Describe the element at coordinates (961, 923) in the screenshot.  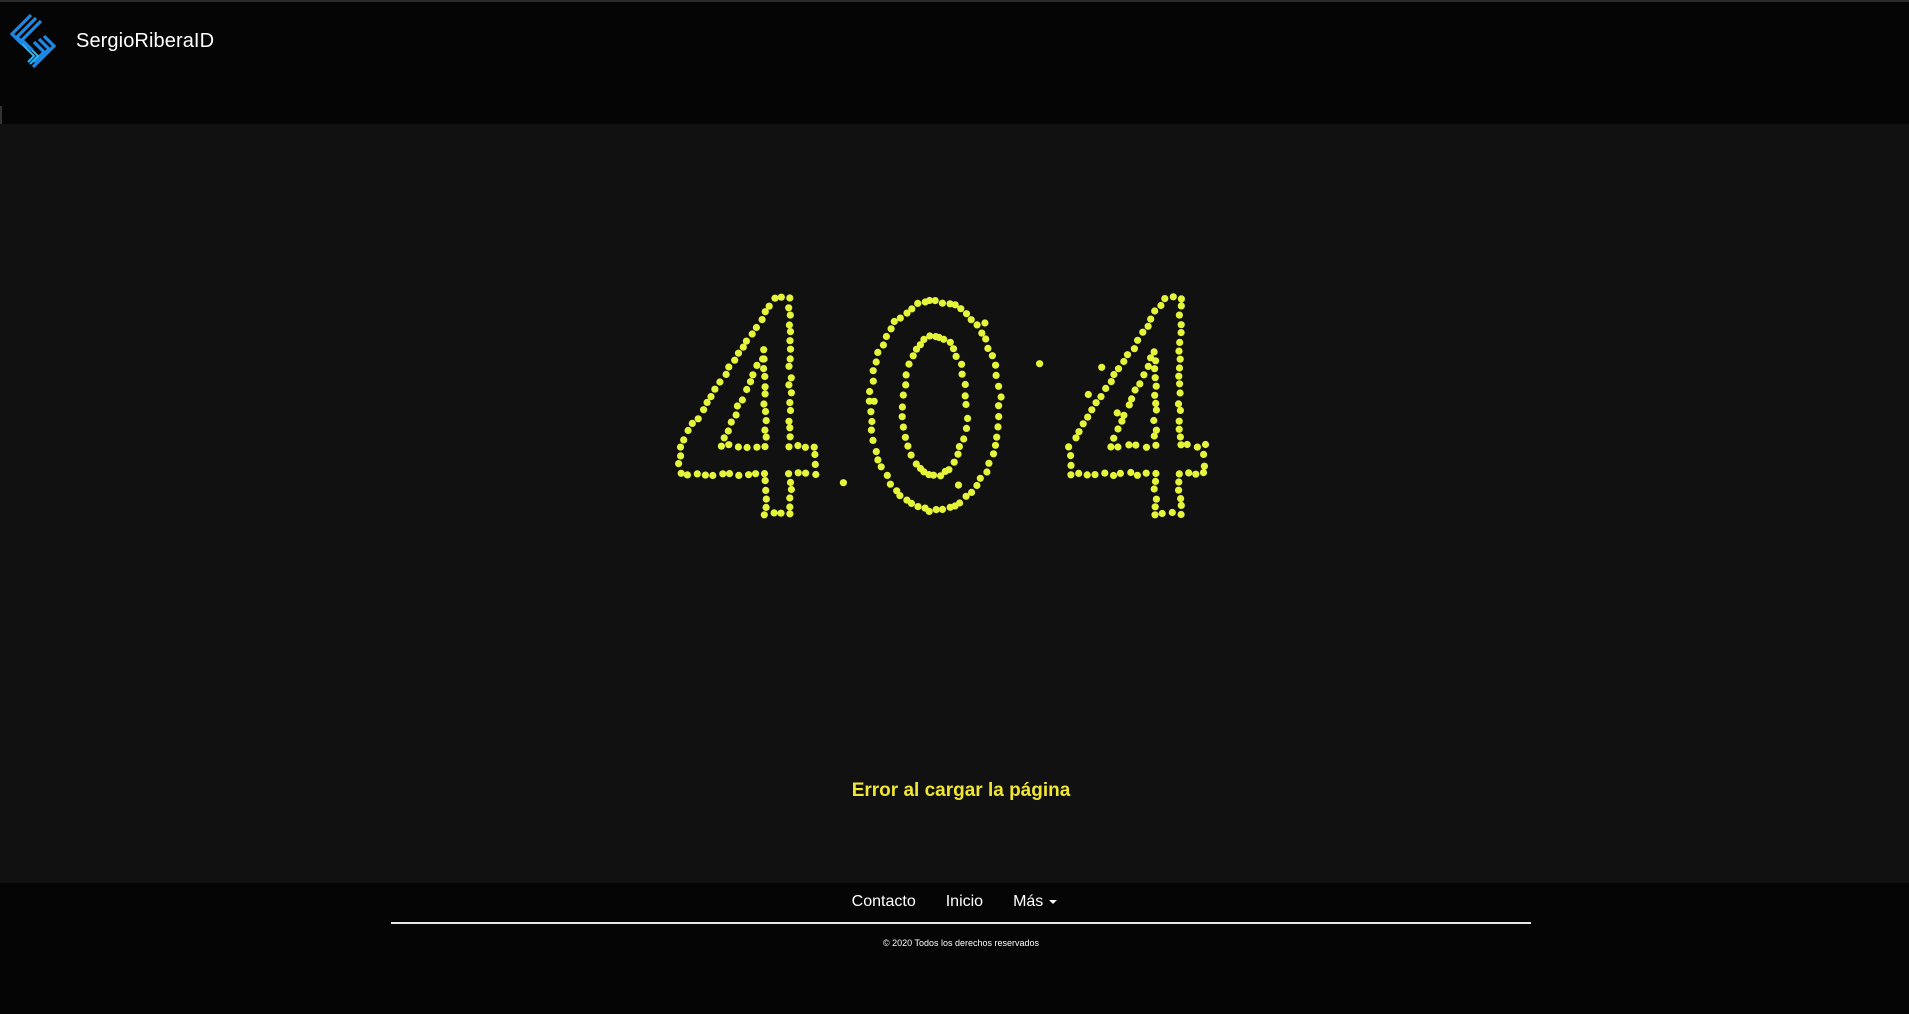
I see `footer-divider` at that location.